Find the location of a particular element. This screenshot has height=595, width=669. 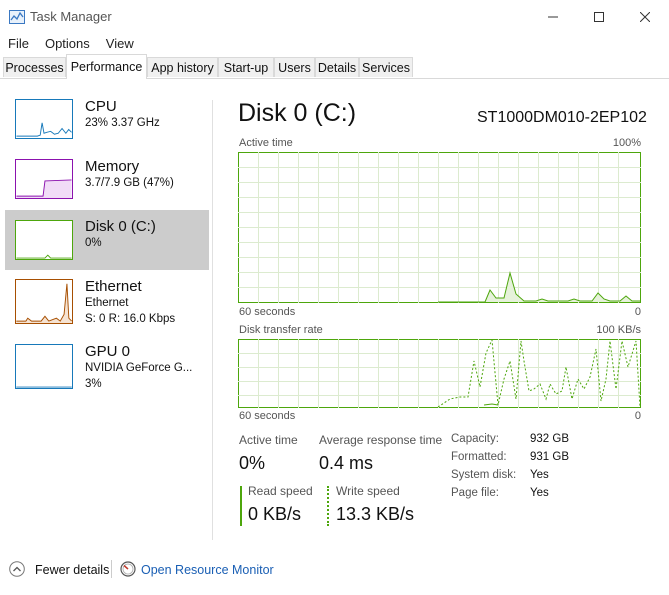

read-speed-indicator is located at coordinates (241, 506).